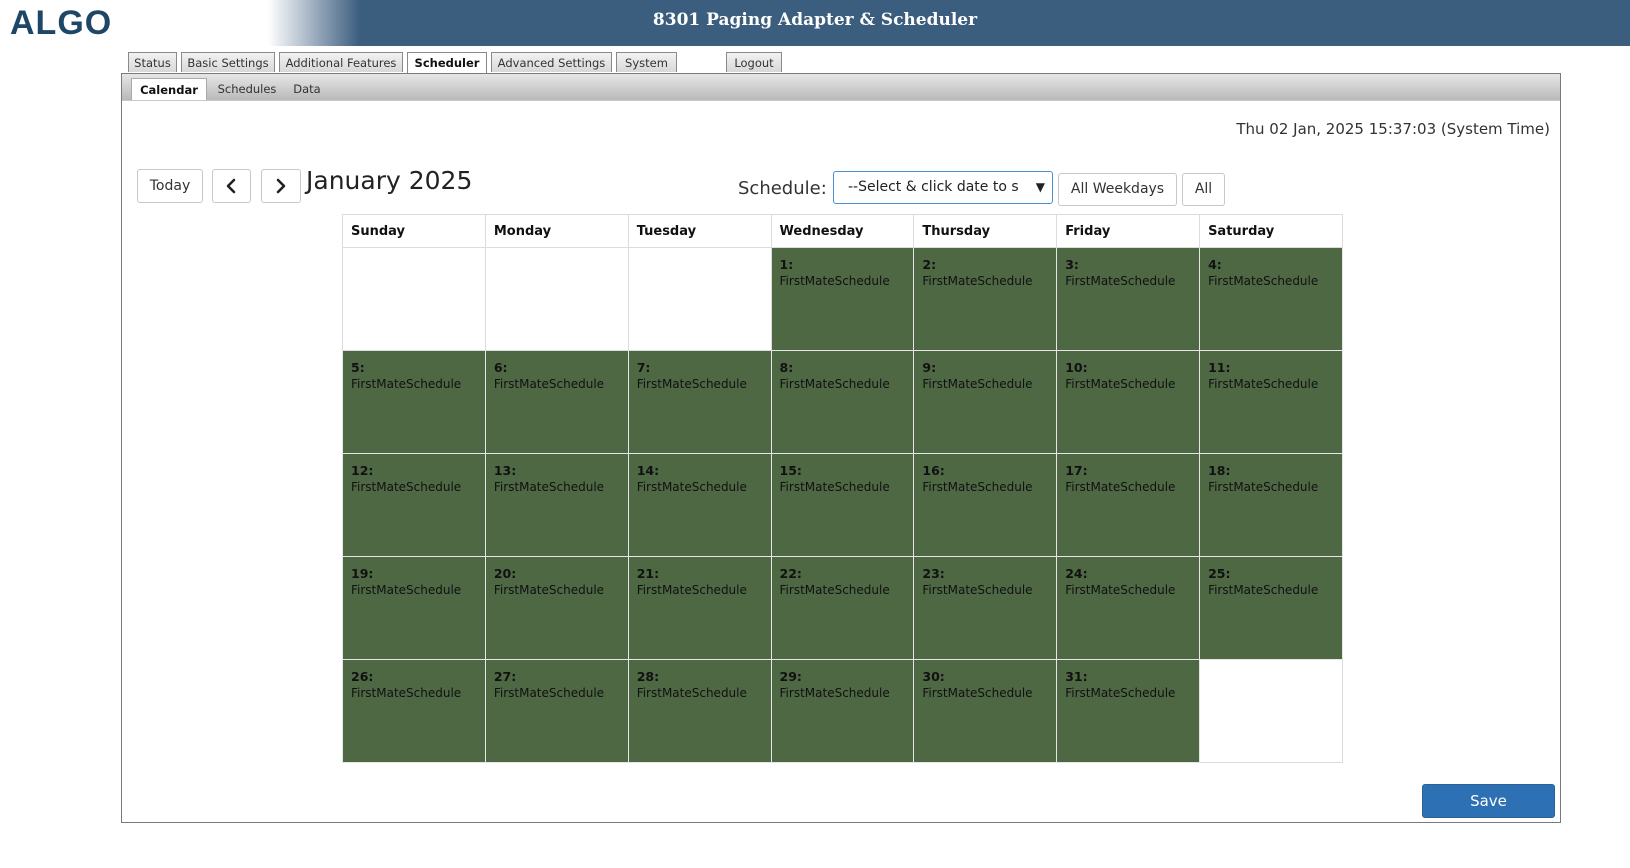 The image size is (1630, 868). Describe the element at coordinates (1128, 299) in the screenshot. I see `calendar-day-cell: 3: FirstMateSchedule` at that location.